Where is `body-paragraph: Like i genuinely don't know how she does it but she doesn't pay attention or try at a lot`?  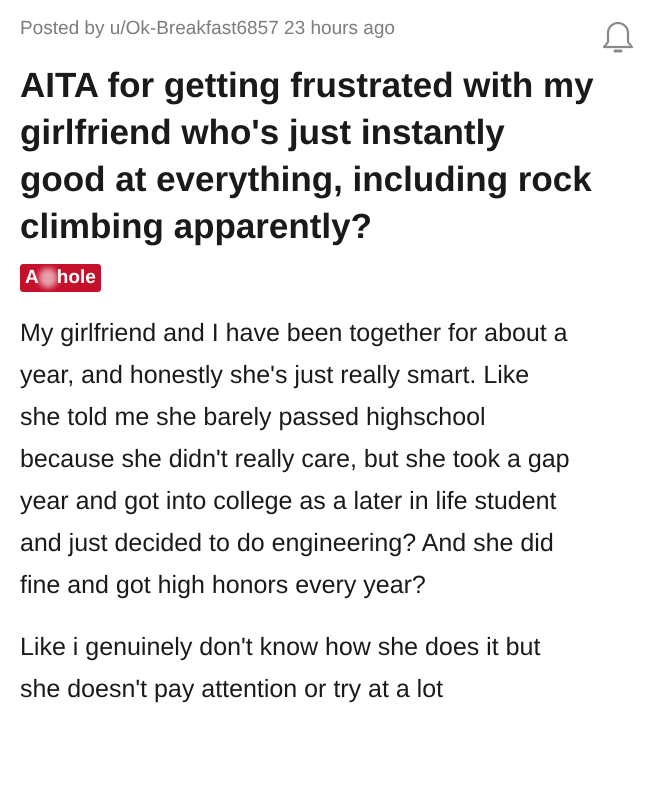 body-paragraph: Like i genuinely don't know how she does it but she doesn't pay attention or try at a lot is located at coordinates (281, 668).